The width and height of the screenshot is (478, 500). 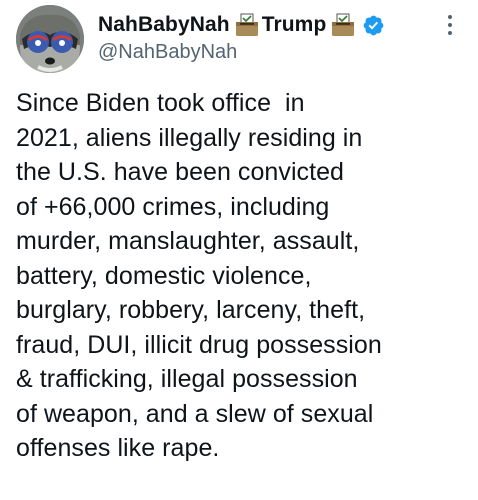 What do you see at coordinates (187, 379) in the screenshot?
I see `tweet-line: & trafficking, illegal possession` at bounding box center [187, 379].